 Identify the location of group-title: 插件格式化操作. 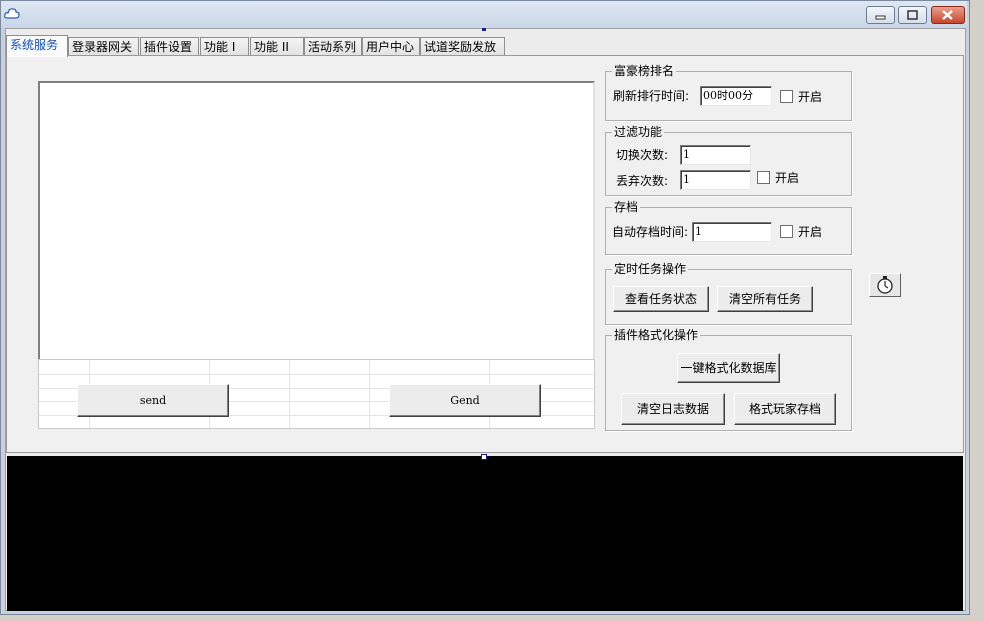
(656, 335).